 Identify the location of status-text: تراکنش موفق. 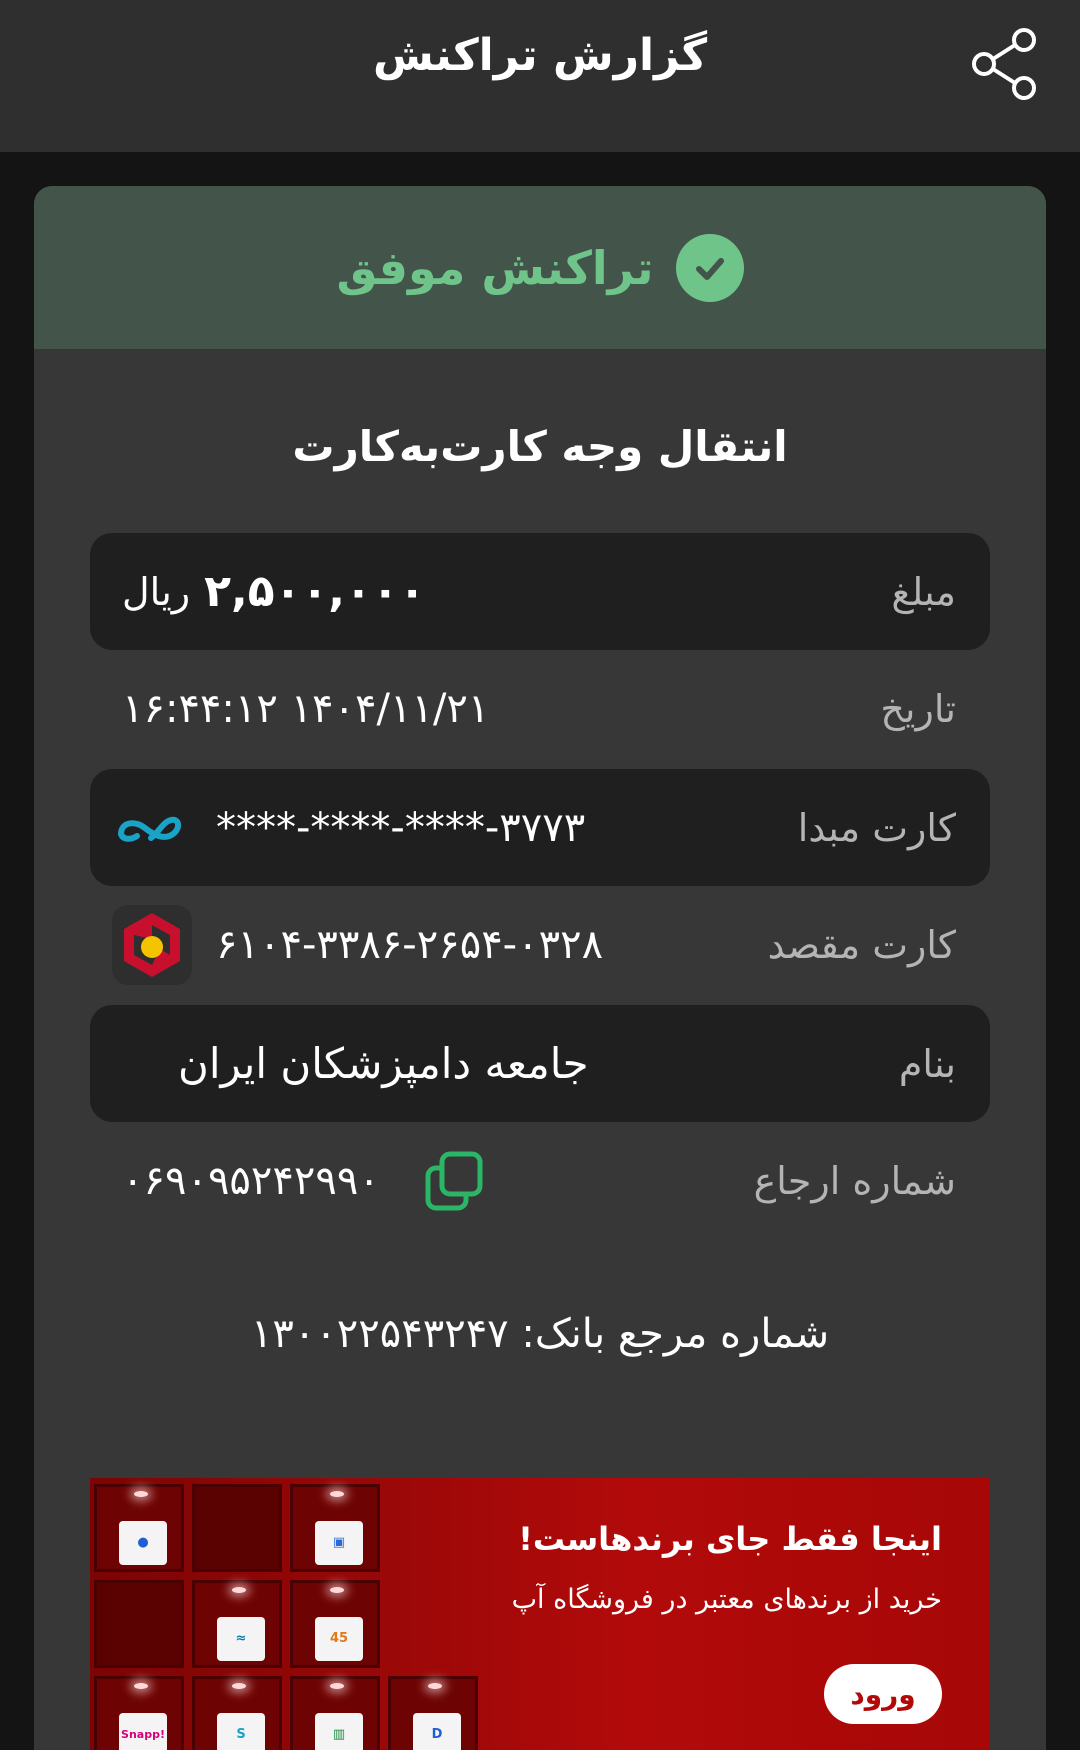
(495, 267).